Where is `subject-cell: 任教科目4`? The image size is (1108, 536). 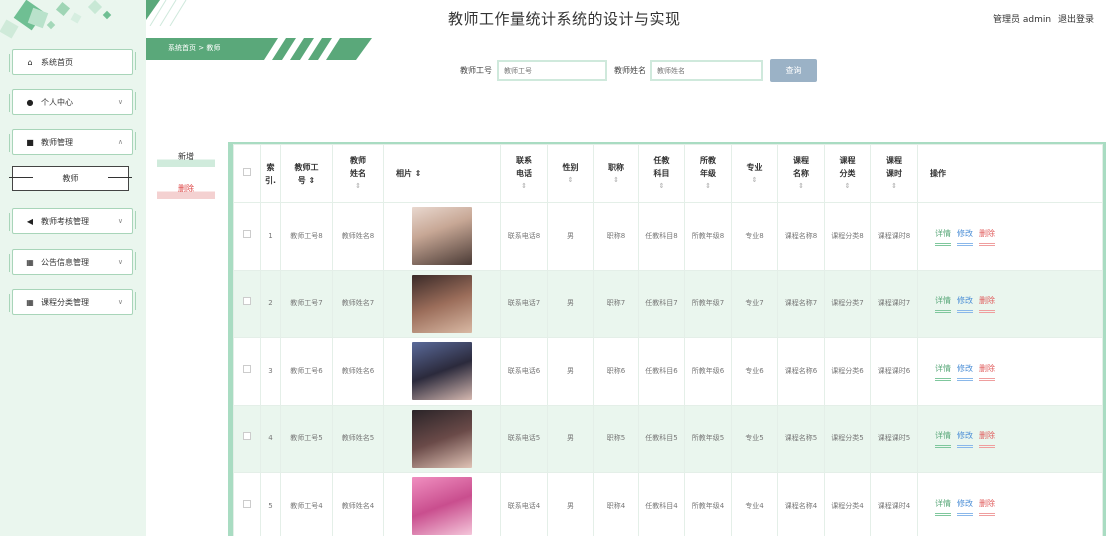 subject-cell: 任教科目4 is located at coordinates (661, 504).